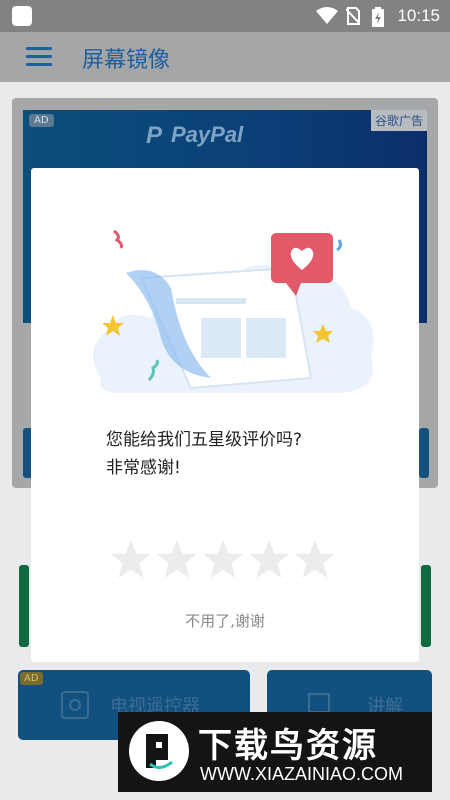 The height and width of the screenshot is (800, 450). What do you see at coordinates (154, 135) in the screenshot?
I see `paypal-logo-icon: P` at bounding box center [154, 135].